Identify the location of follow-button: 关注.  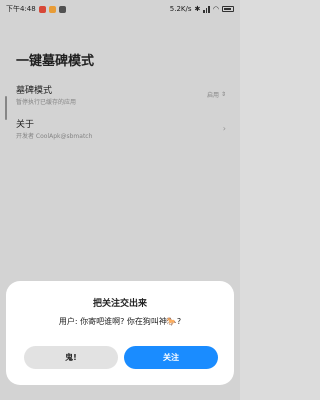
(171, 357).